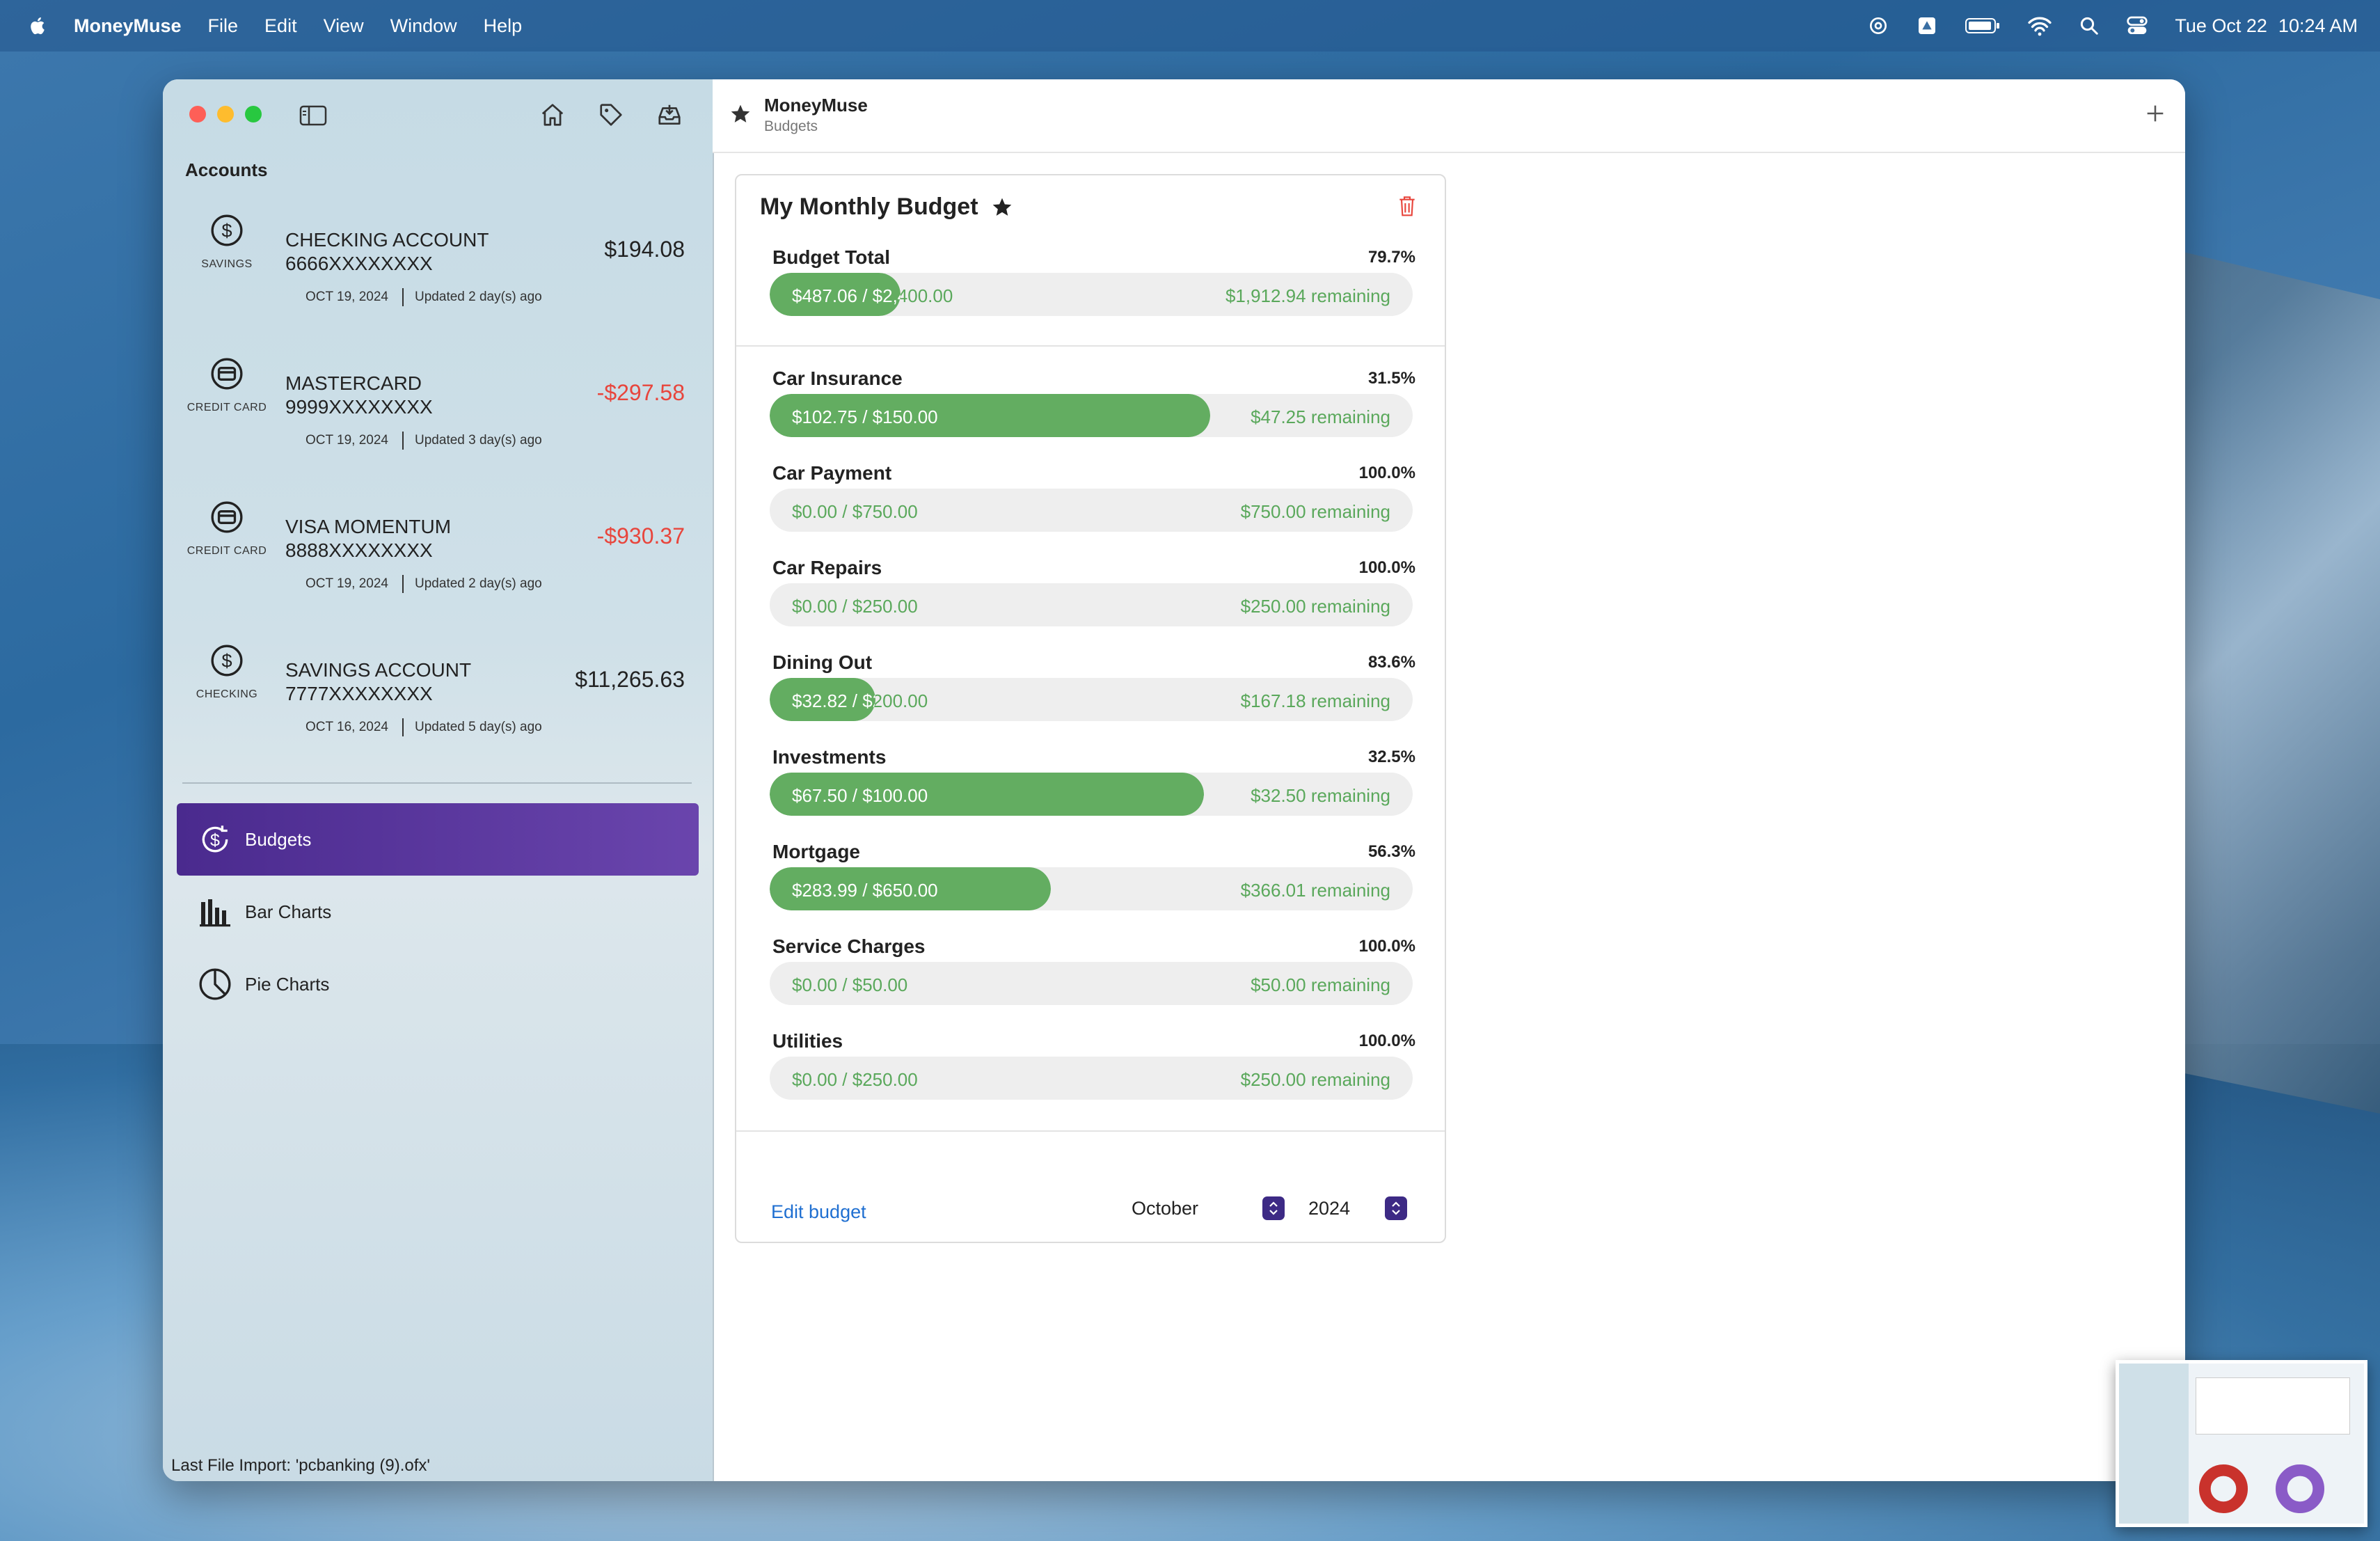  What do you see at coordinates (807, 1041) in the screenshot?
I see `category-name: Utilities` at bounding box center [807, 1041].